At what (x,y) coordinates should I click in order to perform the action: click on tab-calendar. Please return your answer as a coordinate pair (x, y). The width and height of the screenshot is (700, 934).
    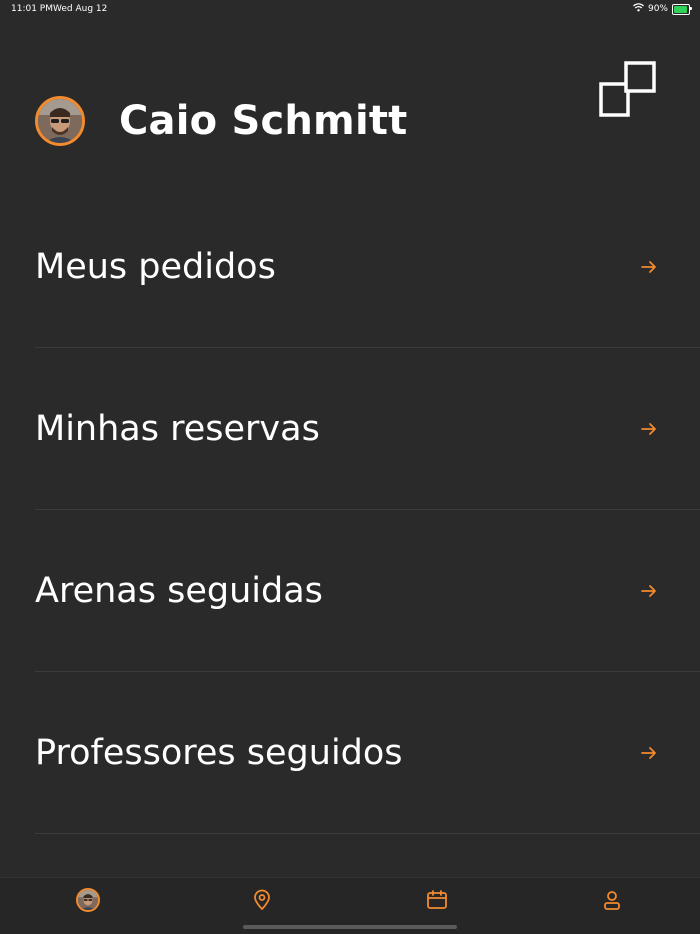
    Looking at the image, I should click on (437, 900).